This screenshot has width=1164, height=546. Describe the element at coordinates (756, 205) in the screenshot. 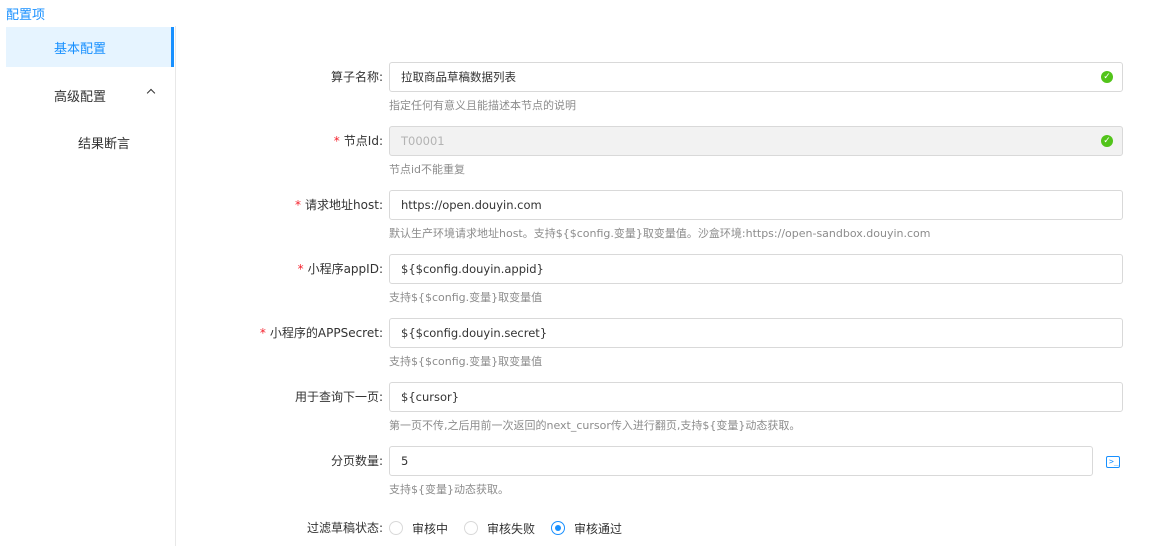

I see `host-input: https://open.douyin.com` at that location.